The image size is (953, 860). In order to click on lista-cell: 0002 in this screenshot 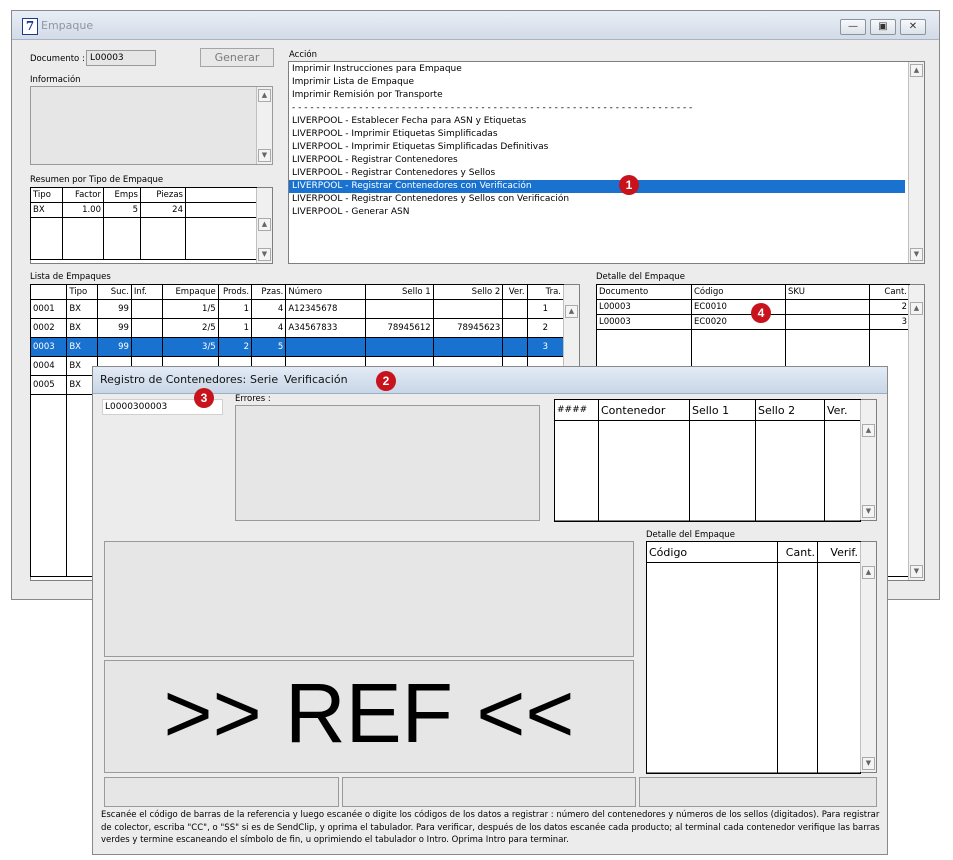, I will do `click(48, 328)`.